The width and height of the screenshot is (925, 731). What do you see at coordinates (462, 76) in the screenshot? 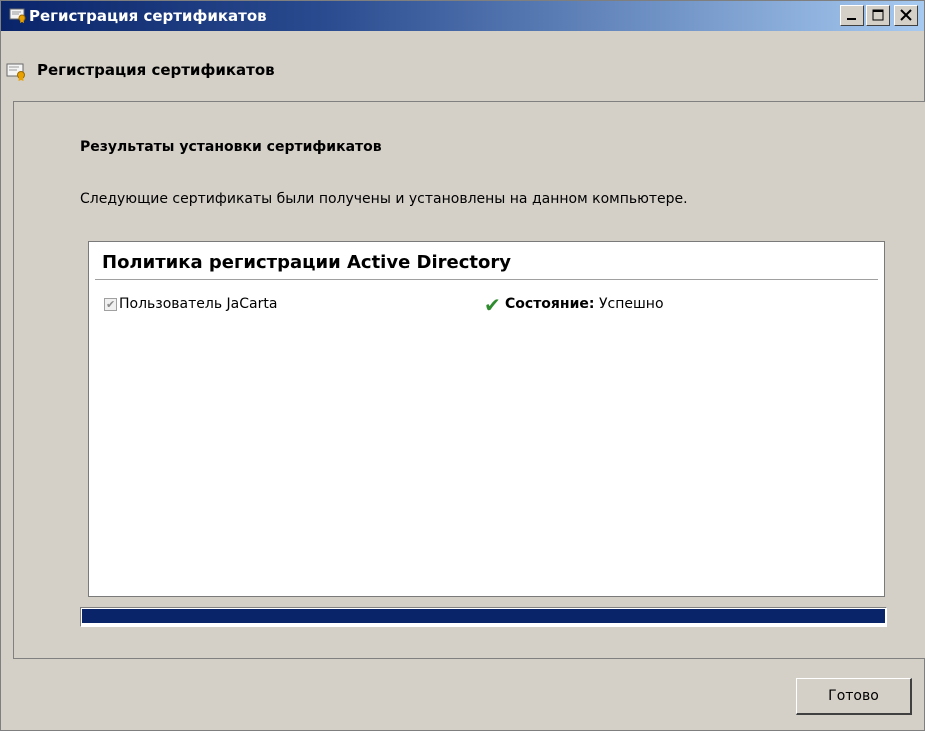
I see `page-header: Регистрация сертификатов` at bounding box center [462, 76].